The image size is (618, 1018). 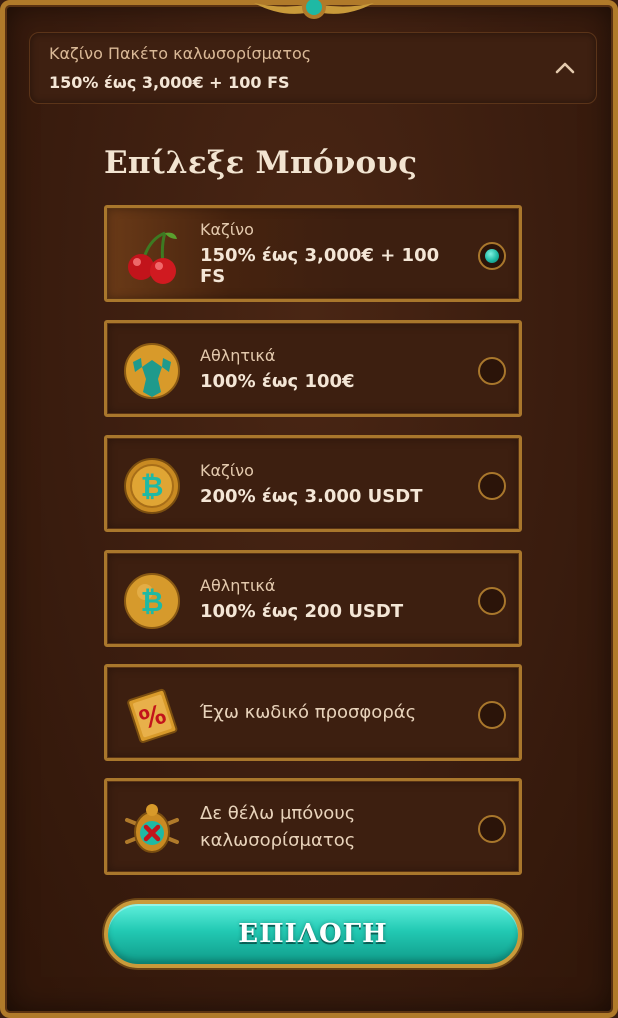 I want to click on bitcoin-coin-icon: ₿, so click(x=152, y=486).